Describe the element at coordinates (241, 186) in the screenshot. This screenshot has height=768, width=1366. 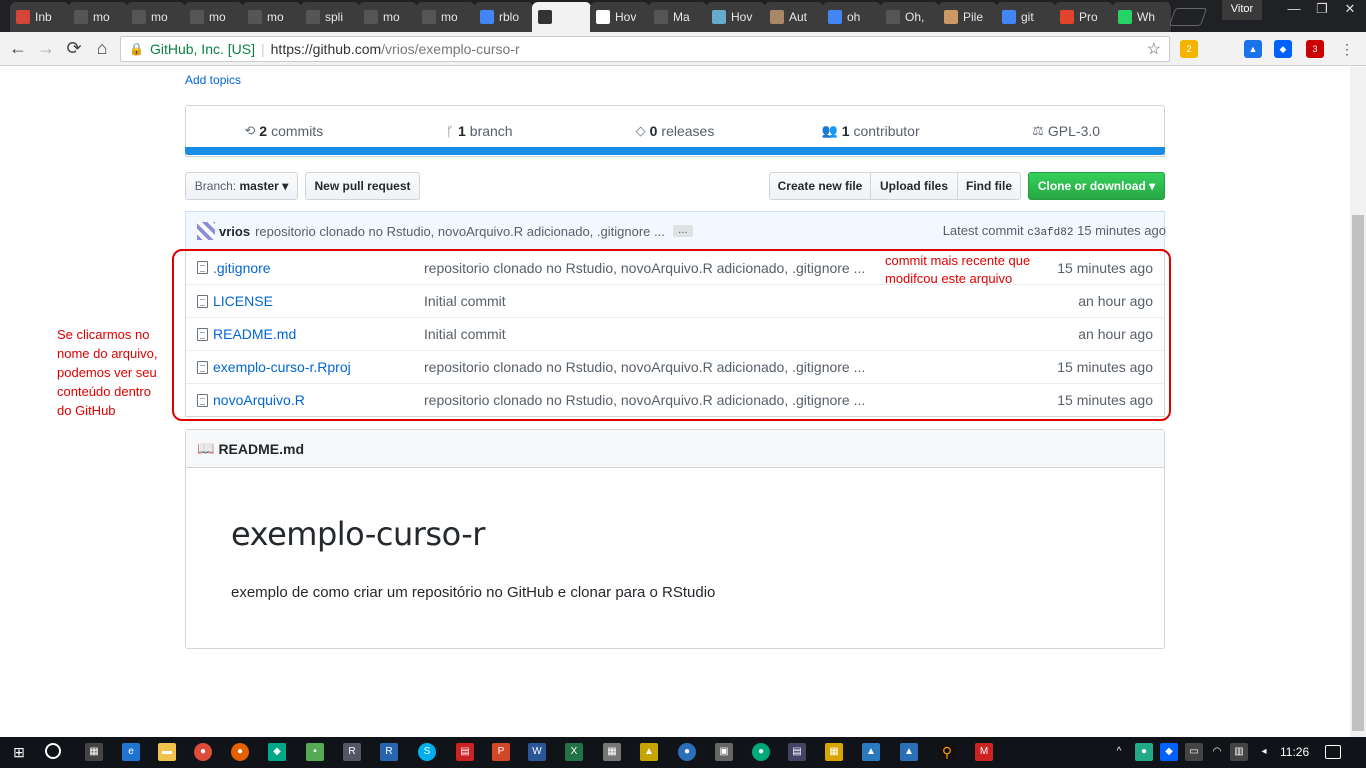
I see `branch-select-button: Branch: master ▾` at that location.